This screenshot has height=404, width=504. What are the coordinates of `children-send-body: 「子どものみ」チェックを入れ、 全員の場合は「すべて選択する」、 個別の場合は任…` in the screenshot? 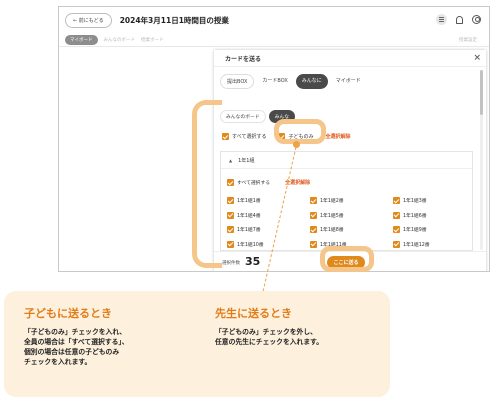 It's located at (76, 347).